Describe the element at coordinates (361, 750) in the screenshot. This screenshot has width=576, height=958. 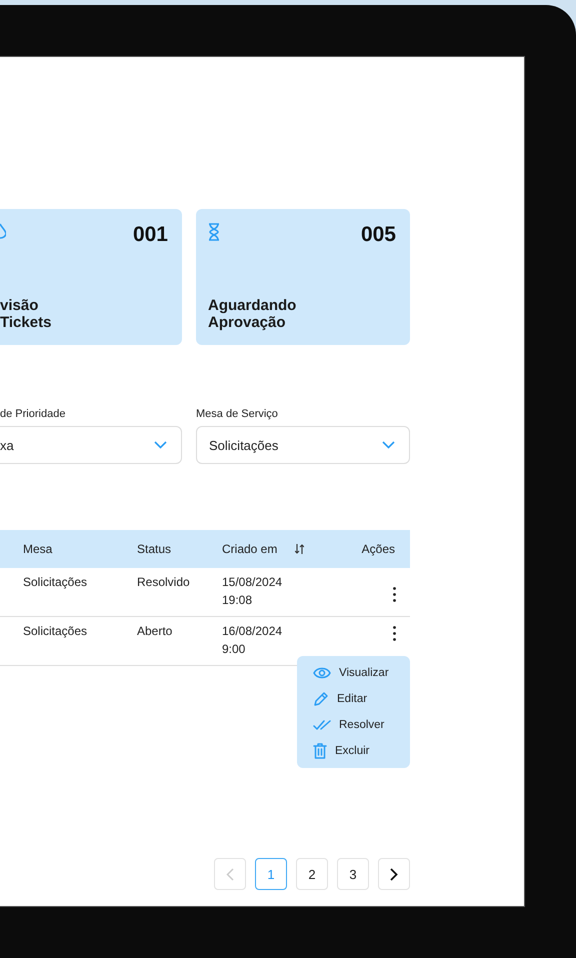
I see `menu-item: Excluir` at that location.